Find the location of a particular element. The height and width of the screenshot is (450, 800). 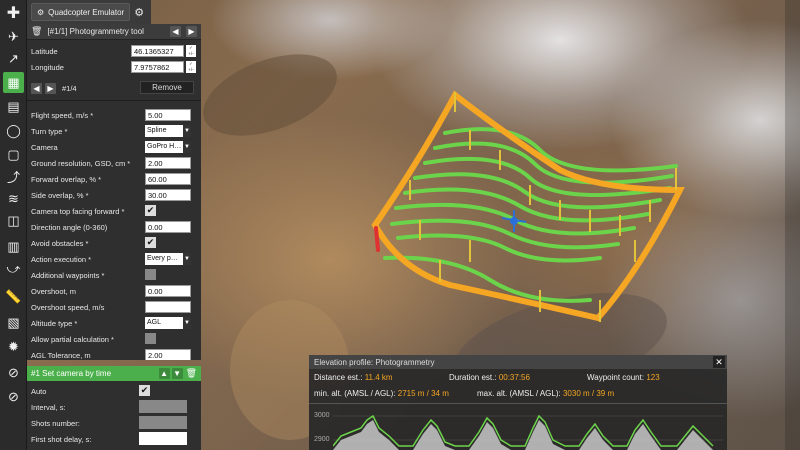

waypoint-label: Waypoint count: is located at coordinates (616, 377).